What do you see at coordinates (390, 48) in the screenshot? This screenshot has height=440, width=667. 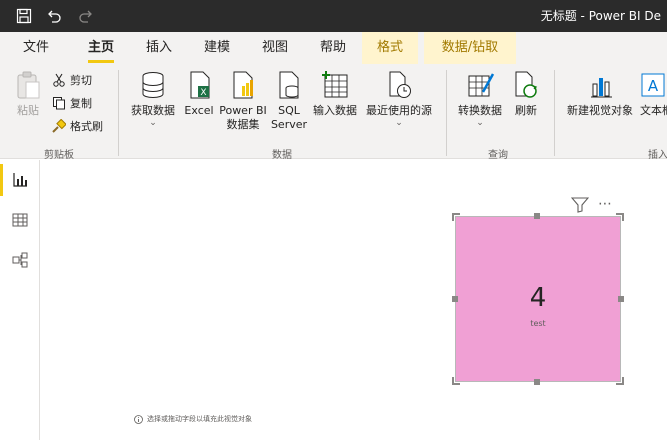 I see `tab-format: 格式` at bounding box center [390, 48].